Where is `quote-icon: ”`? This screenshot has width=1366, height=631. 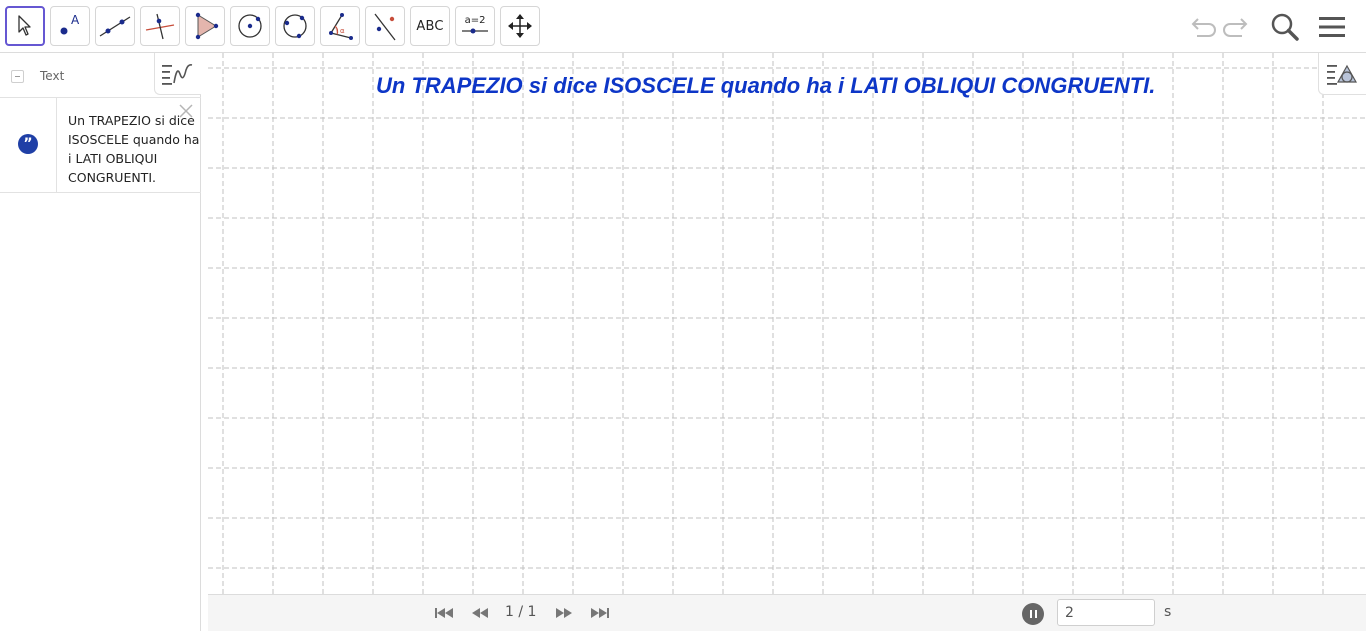
quote-icon: ” is located at coordinates (28, 144).